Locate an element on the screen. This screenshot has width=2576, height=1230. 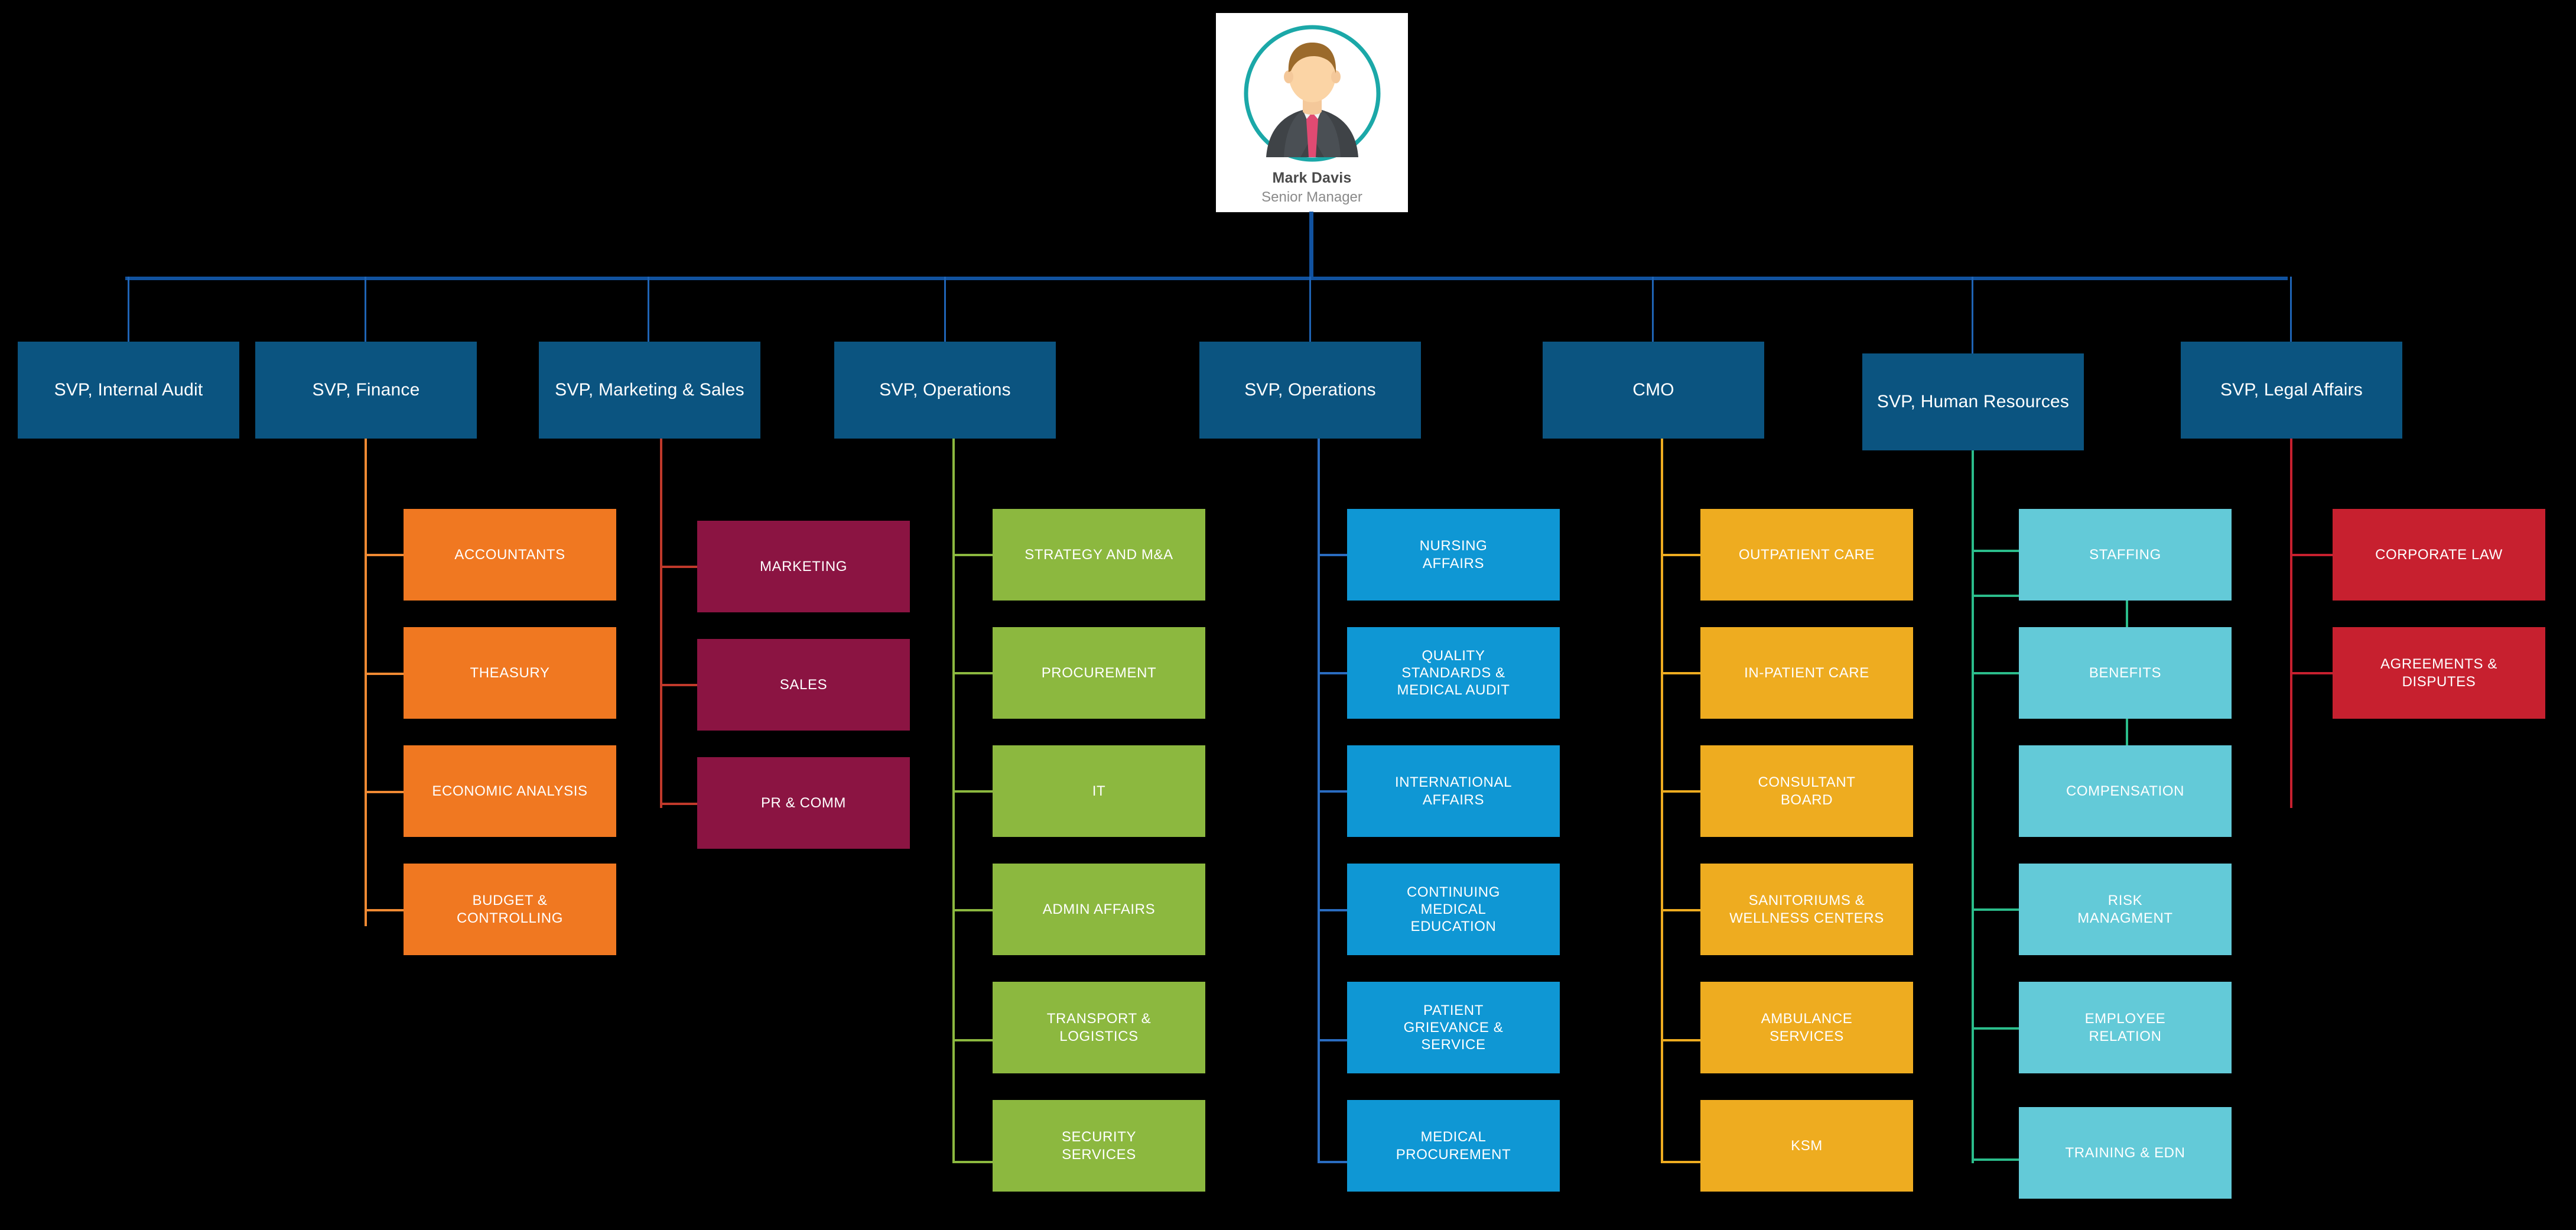
level1-label-cmo: CMO is located at coordinates (1653, 390).